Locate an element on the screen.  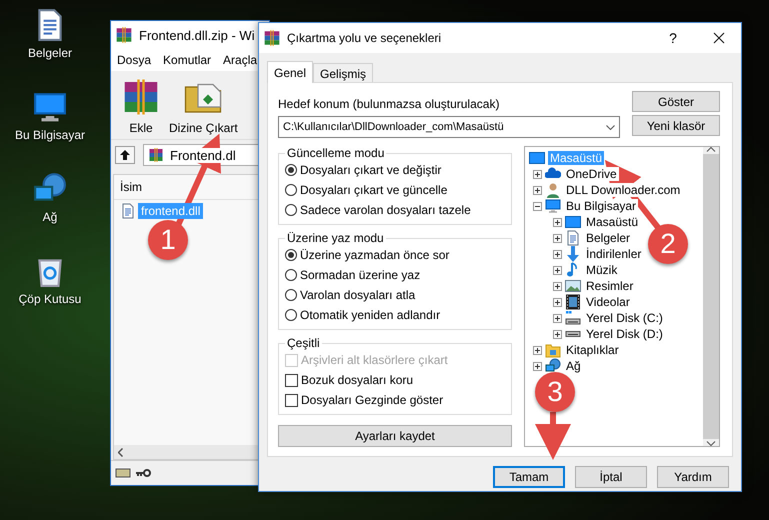
tree-item: OneDrive is located at coordinates (591, 174).